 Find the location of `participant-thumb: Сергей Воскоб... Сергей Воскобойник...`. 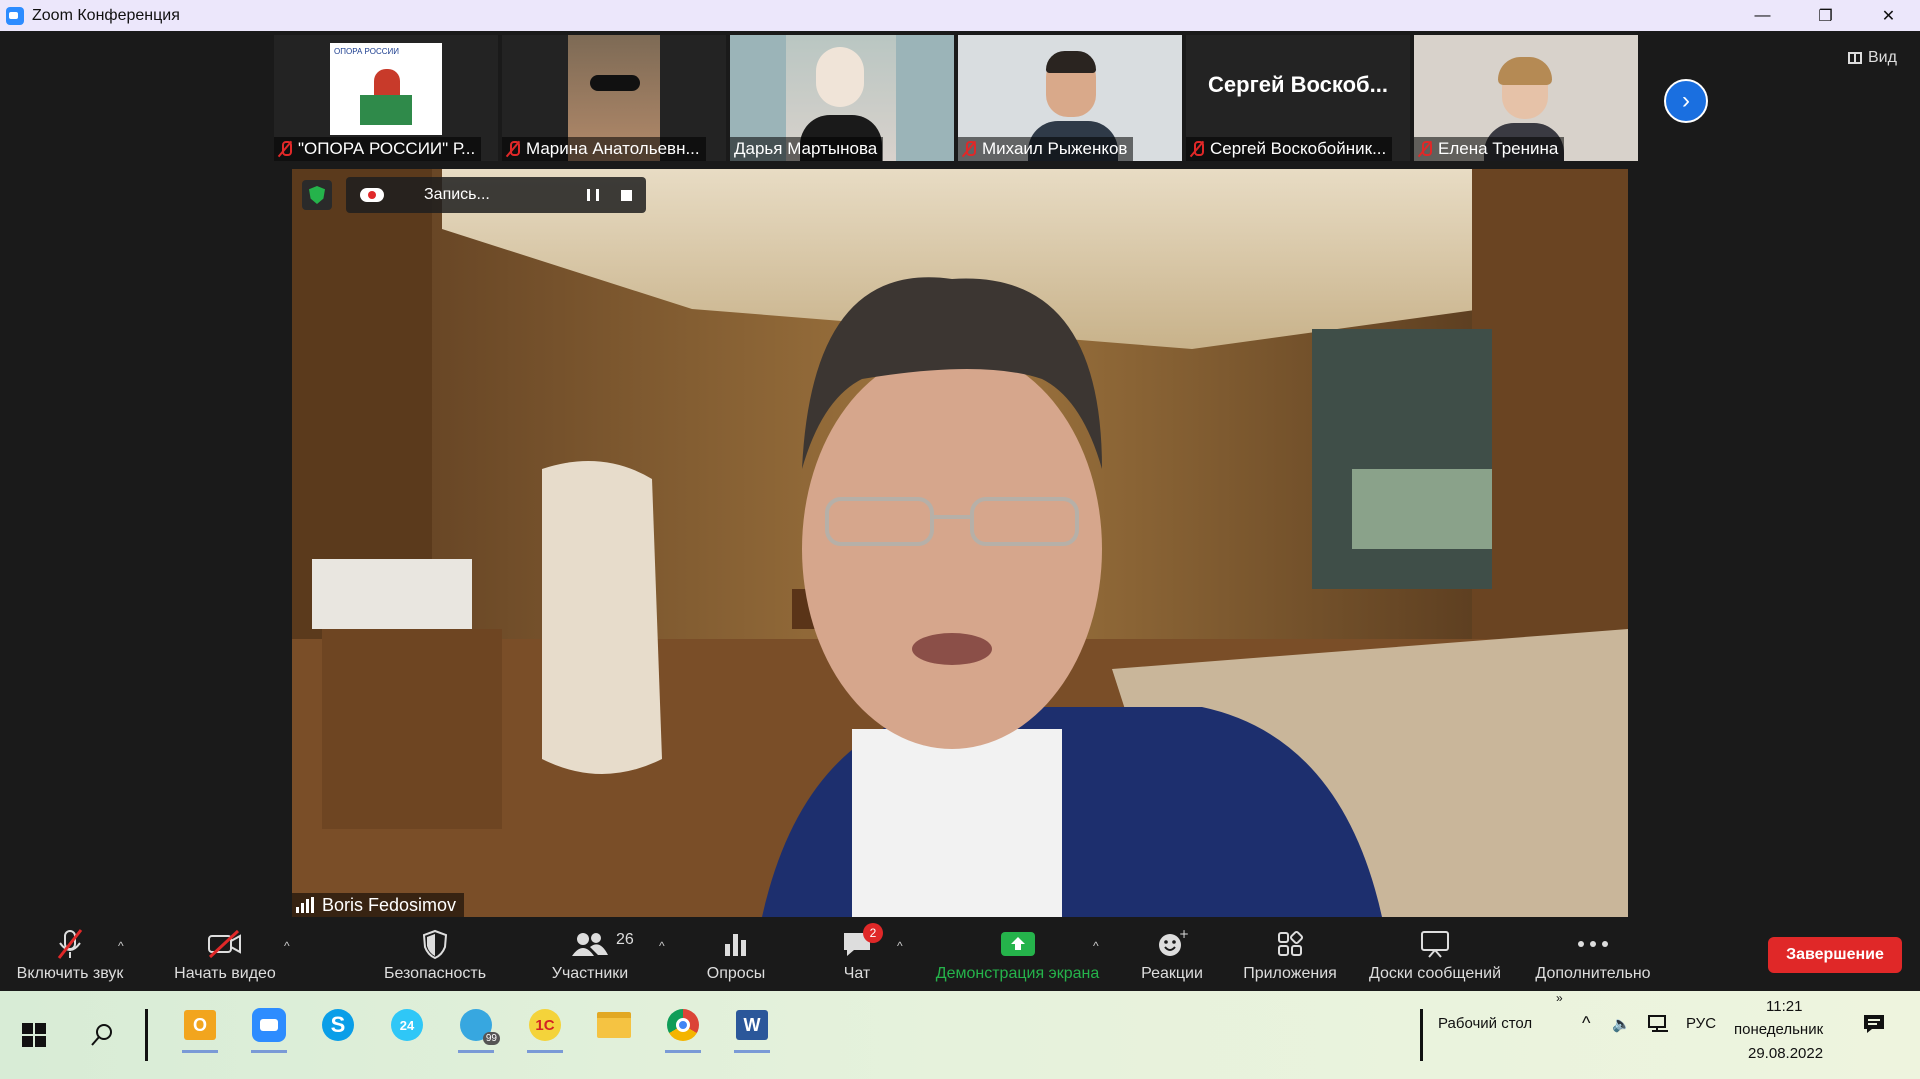

participant-thumb: Сергей Воскоб... Сергей Воскобойник... is located at coordinates (1298, 98).